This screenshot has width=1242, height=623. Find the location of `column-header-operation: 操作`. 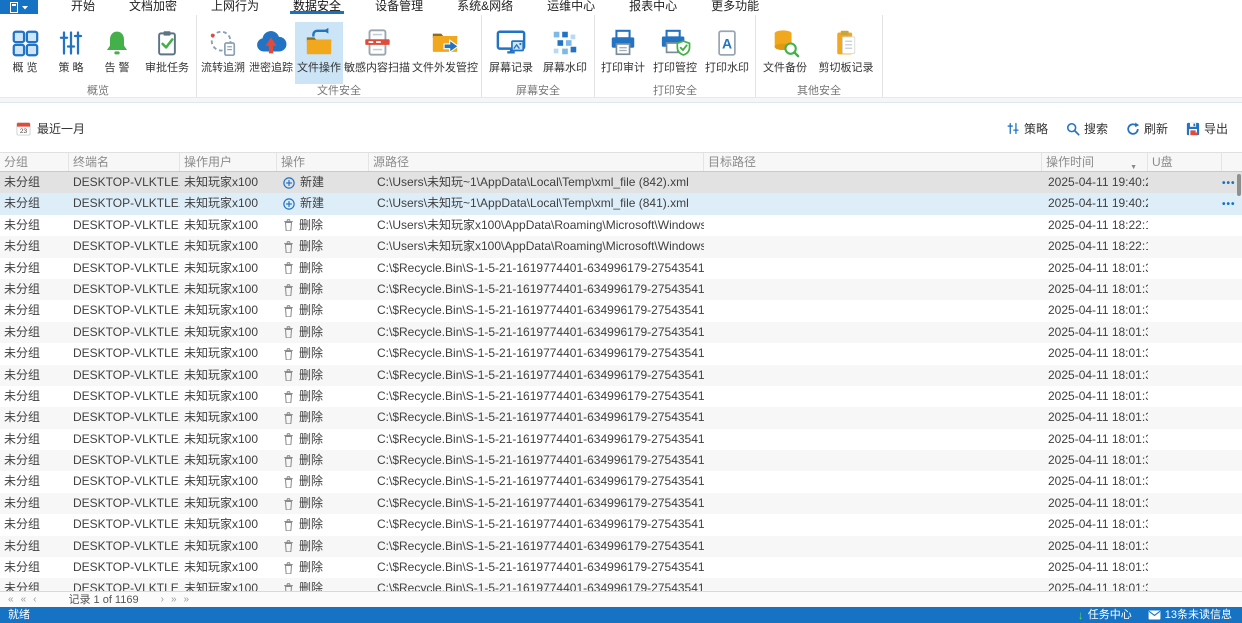

column-header-operation: 操作 is located at coordinates (323, 162).